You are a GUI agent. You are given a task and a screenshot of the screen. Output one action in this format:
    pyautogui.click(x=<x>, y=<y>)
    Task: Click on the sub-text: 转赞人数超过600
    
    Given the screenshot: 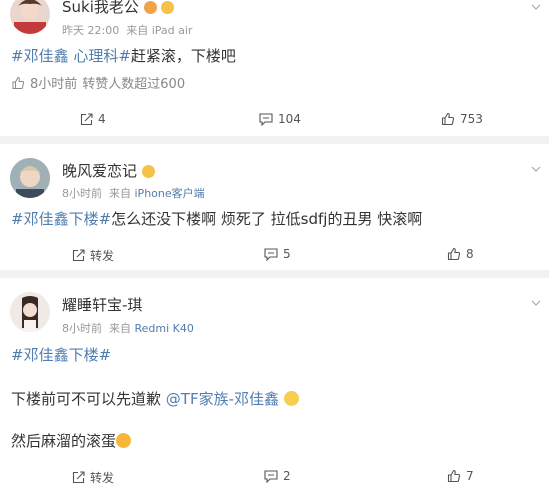 What is the action you would take?
    pyautogui.click(x=134, y=84)
    